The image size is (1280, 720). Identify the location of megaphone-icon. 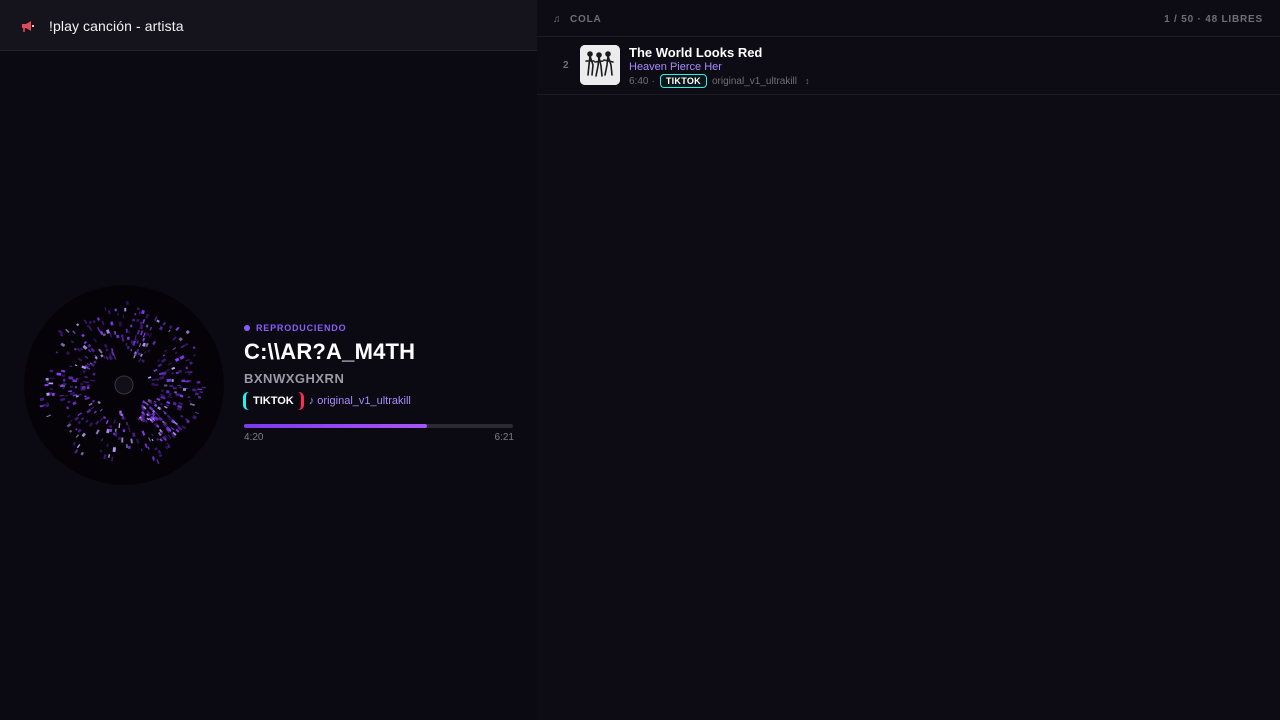
(28, 26).